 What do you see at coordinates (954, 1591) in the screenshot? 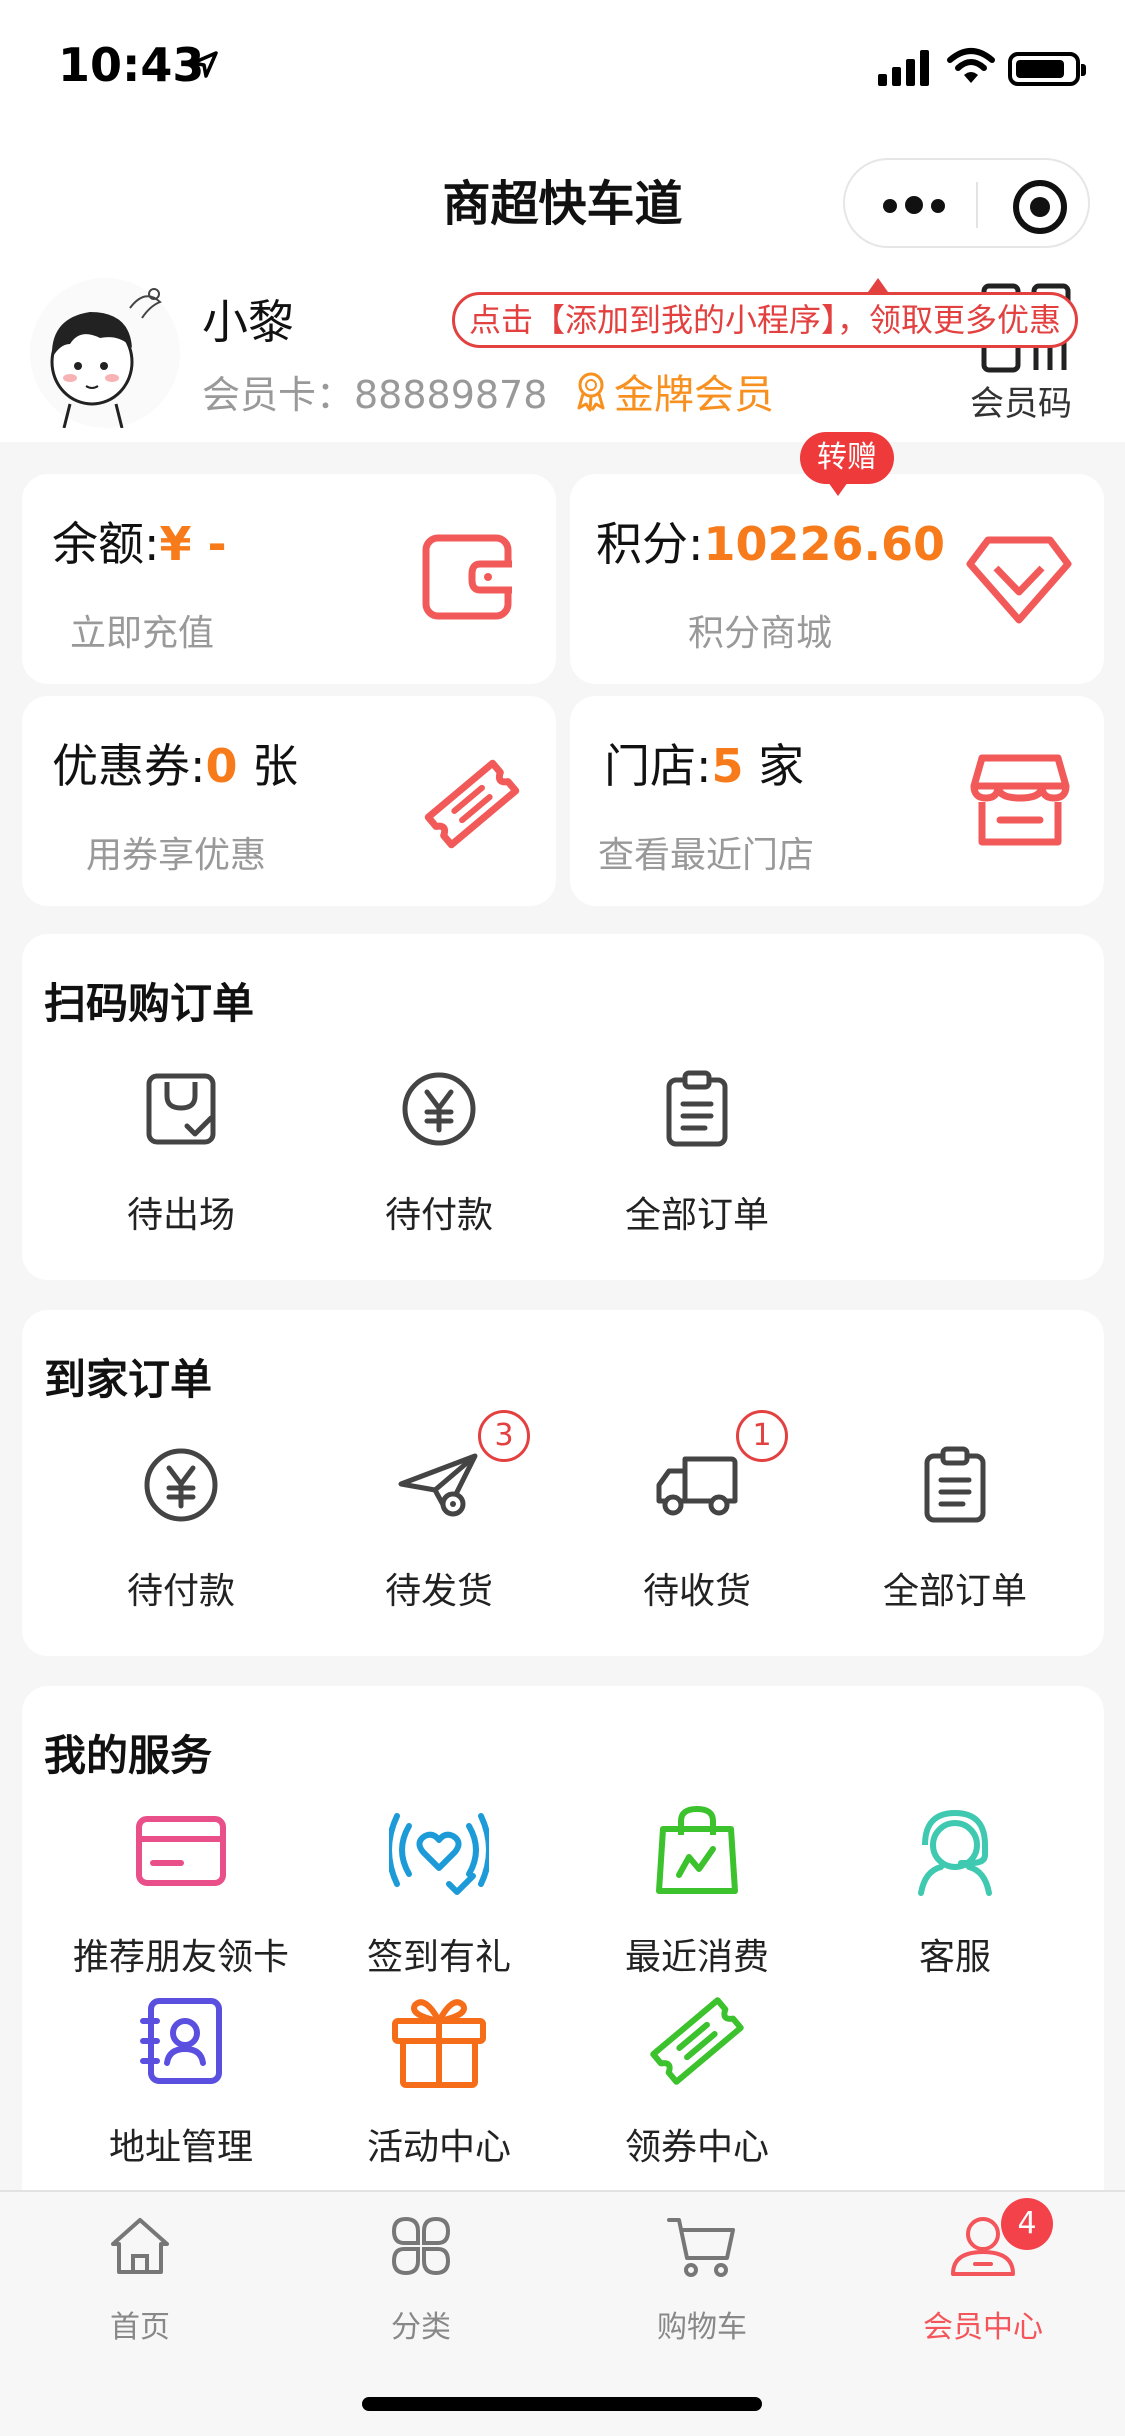
I see `home-order-label: 全部订单` at bounding box center [954, 1591].